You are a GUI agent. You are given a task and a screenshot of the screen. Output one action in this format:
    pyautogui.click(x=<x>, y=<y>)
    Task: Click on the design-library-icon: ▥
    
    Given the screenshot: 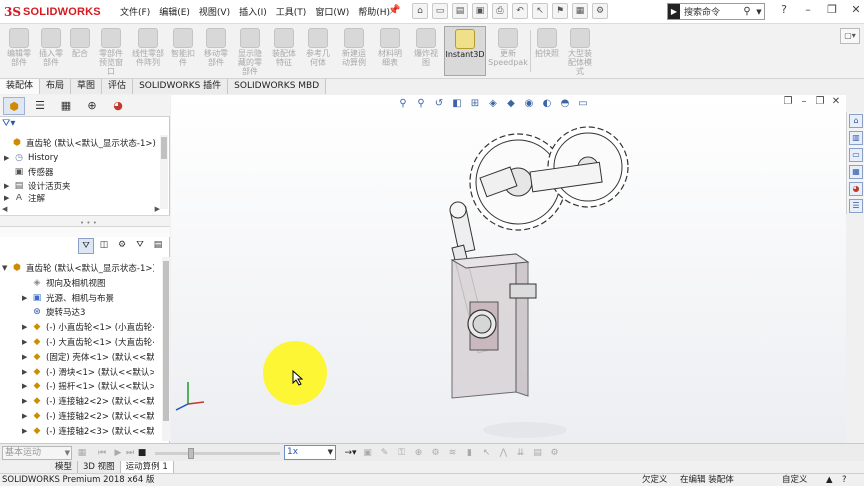 What is the action you would take?
    pyautogui.click(x=856, y=138)
    